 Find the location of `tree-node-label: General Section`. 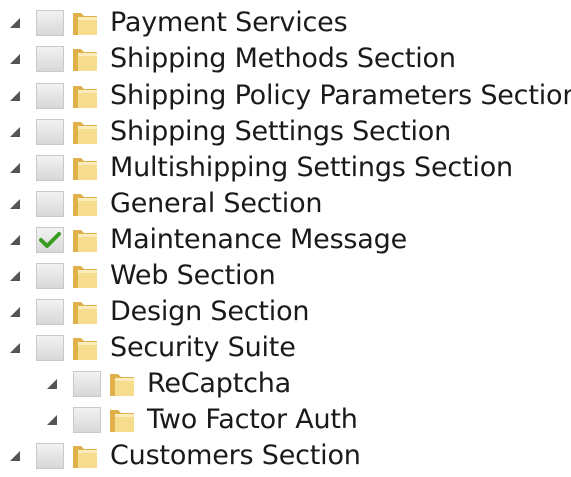

tree-node-label: General Section is located at coordinates (216, 203).